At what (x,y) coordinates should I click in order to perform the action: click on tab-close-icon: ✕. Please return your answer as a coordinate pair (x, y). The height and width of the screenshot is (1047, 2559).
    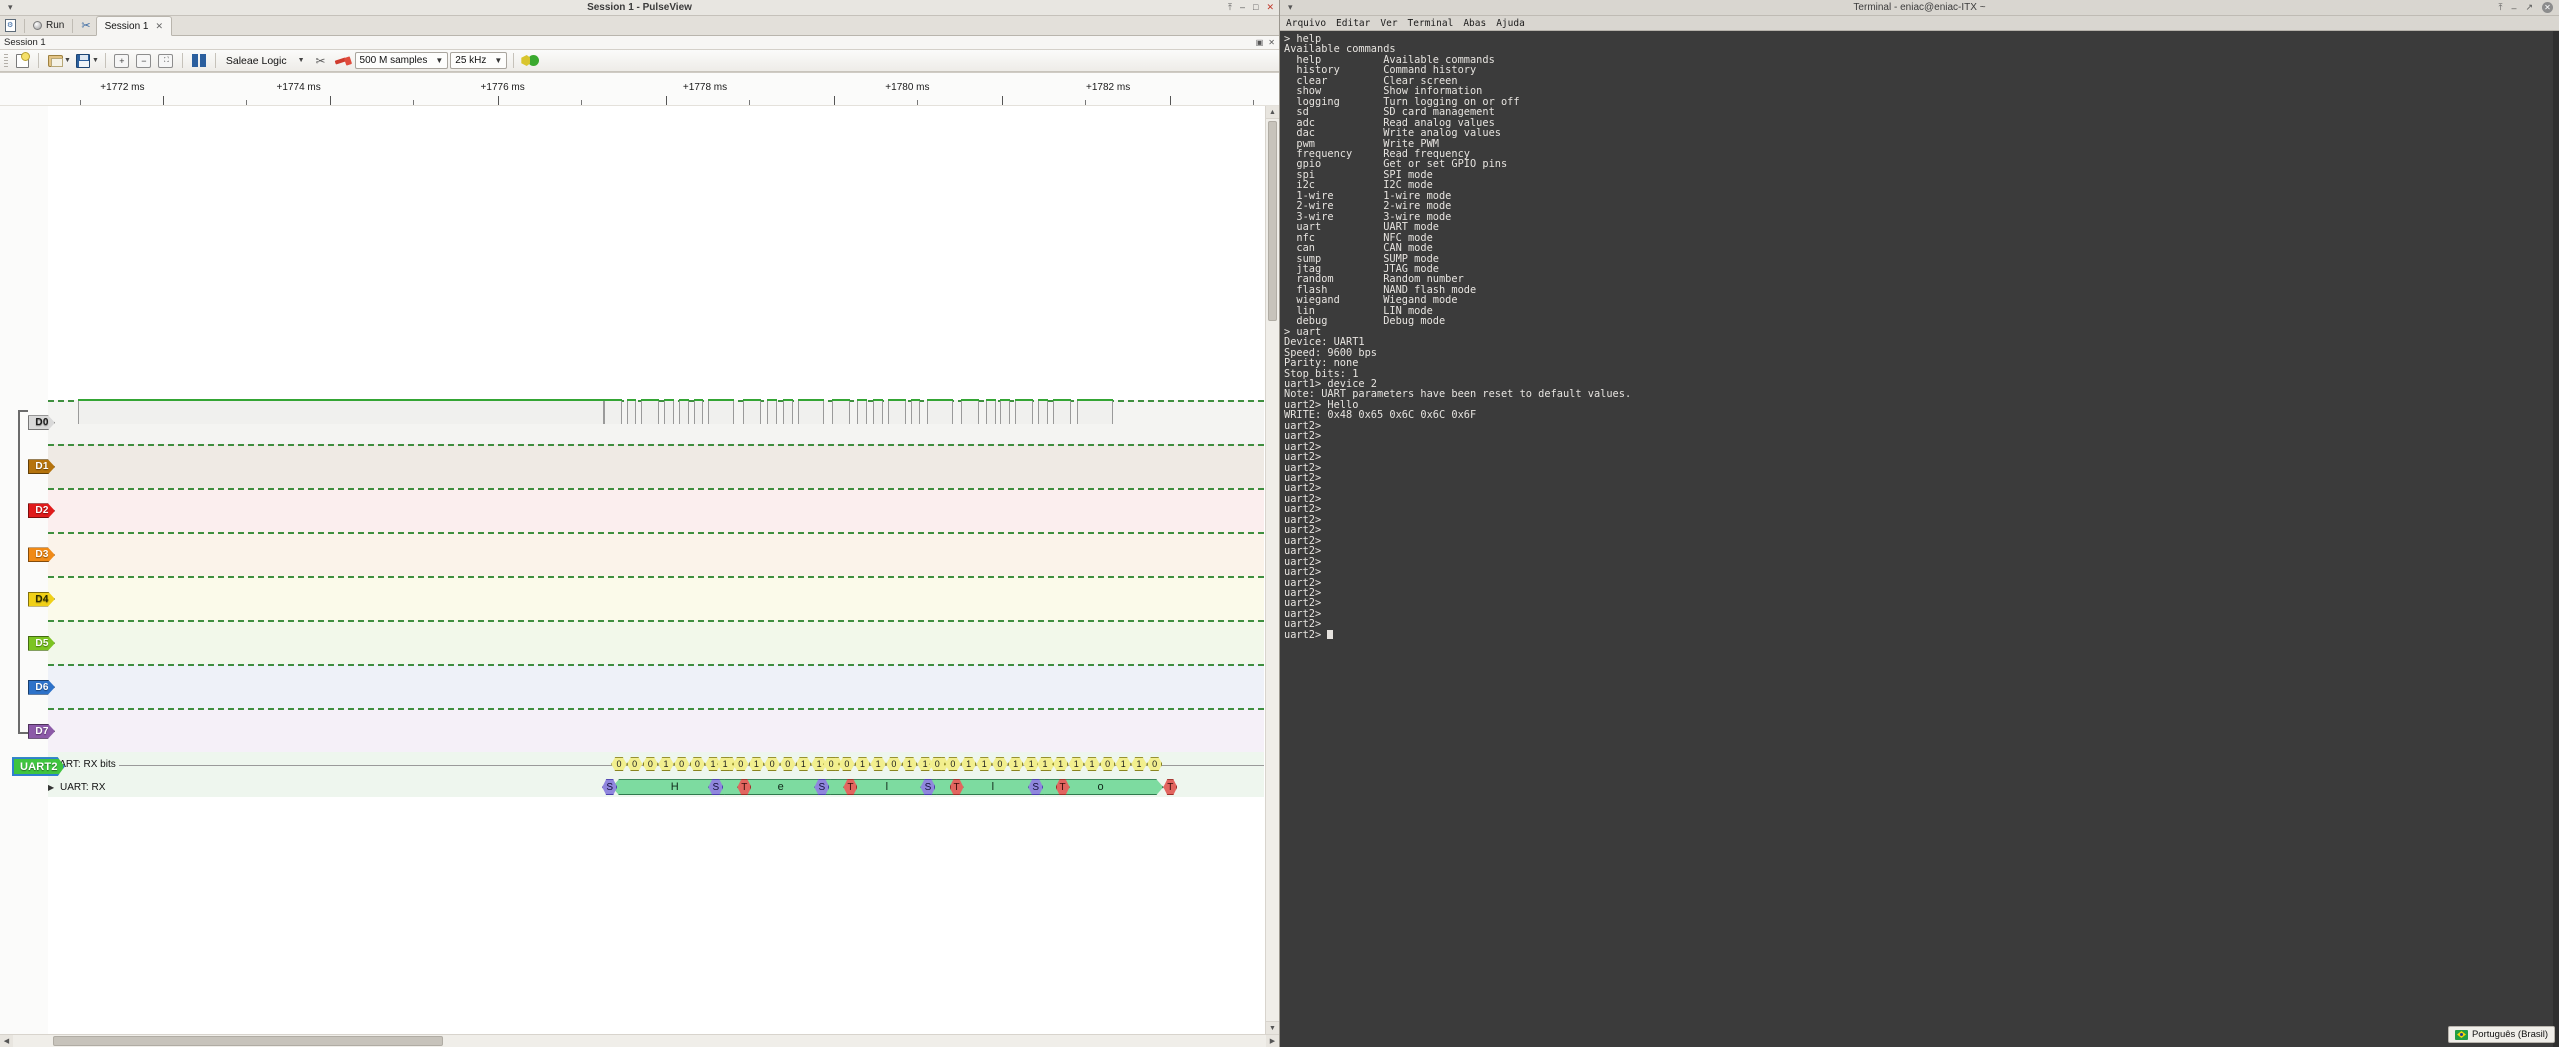
    Looking at the image, I should click on (160, 26).